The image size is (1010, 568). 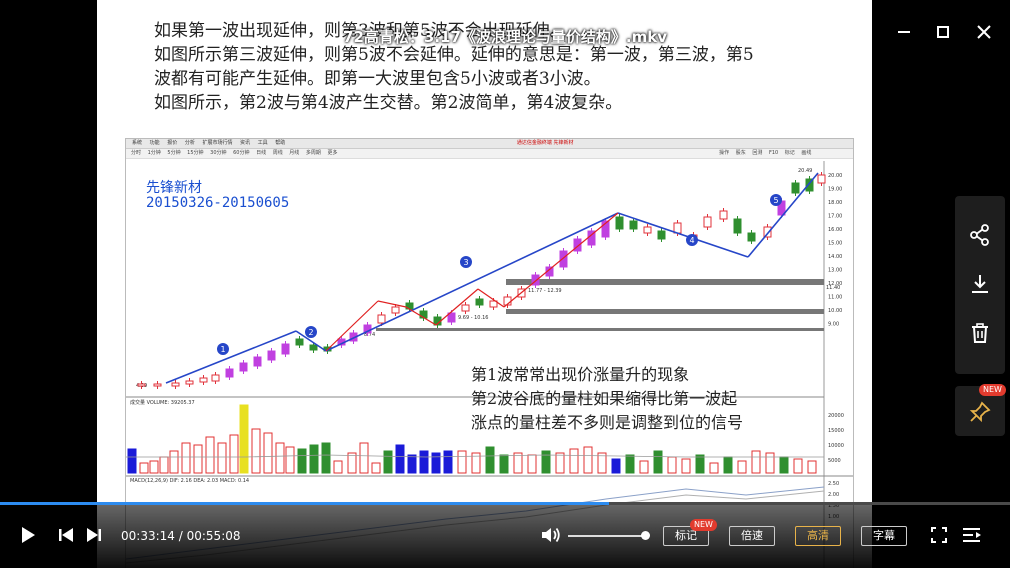 What do you see at coordinates (686, 535) in the screenshot?
I see `bookmark-label: 标记` at bounding box center [686, 535].